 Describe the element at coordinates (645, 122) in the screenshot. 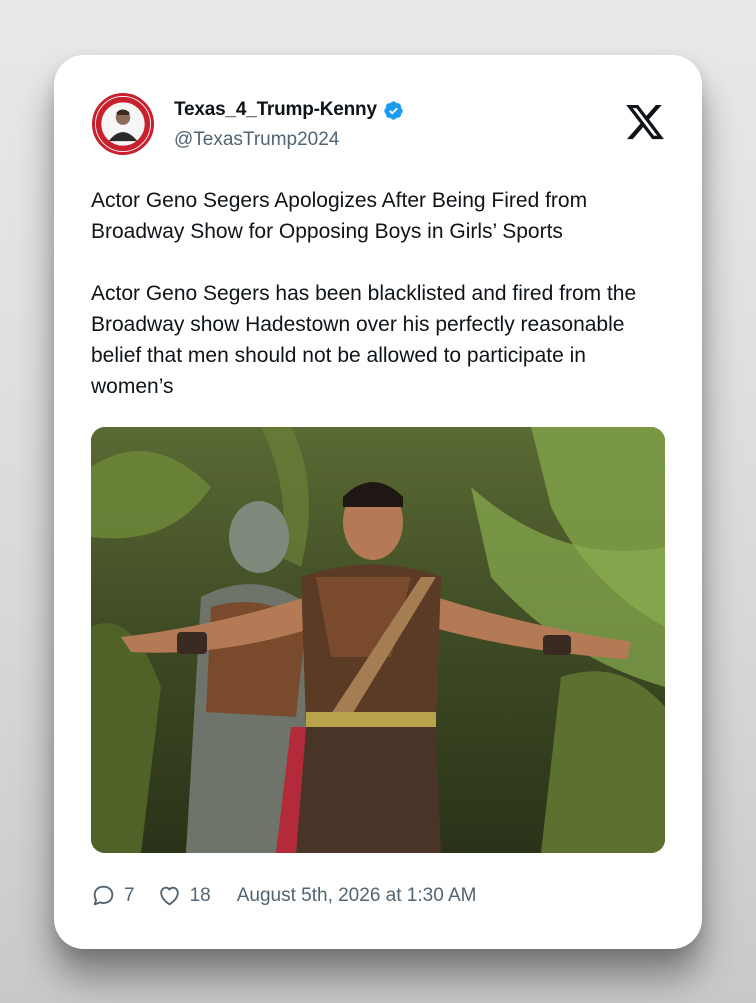

I see `x-logo-icon` at that location.